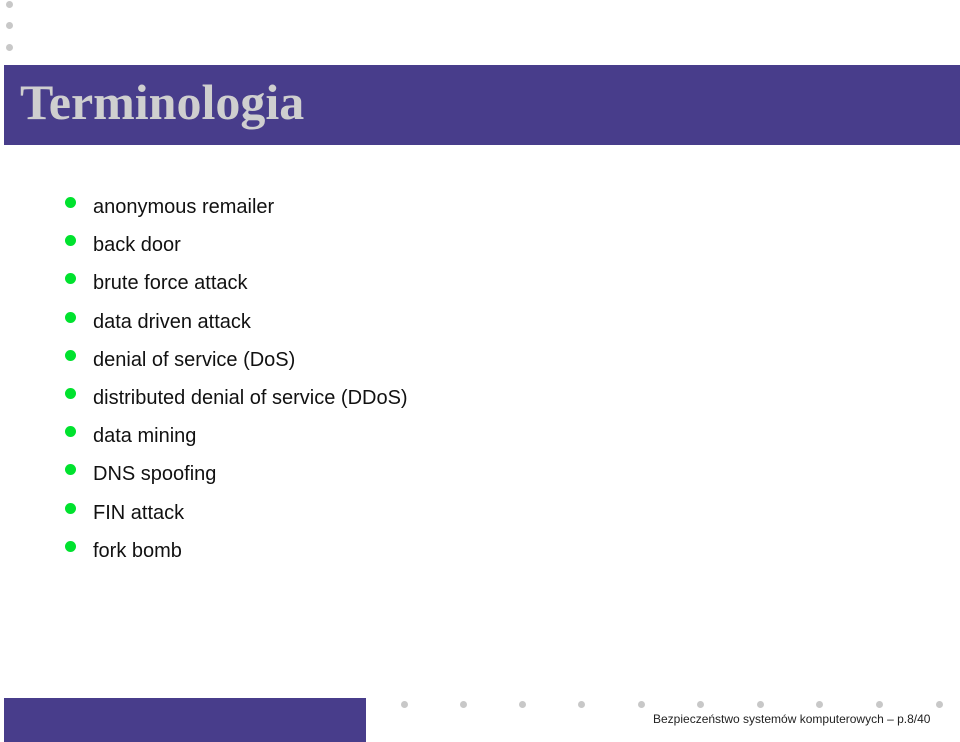 This screenshot has height=742, width=960. Describe the element at coordinates (184, 207) in the screenshot. I see `list-item-label: anonymous remailer` at that location.